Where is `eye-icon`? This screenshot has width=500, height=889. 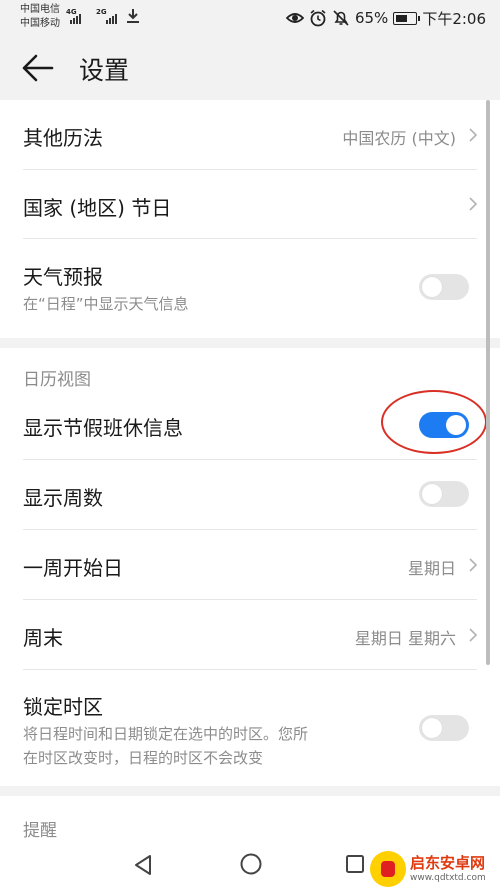 eye-icon is located at coordinates (294, 18).